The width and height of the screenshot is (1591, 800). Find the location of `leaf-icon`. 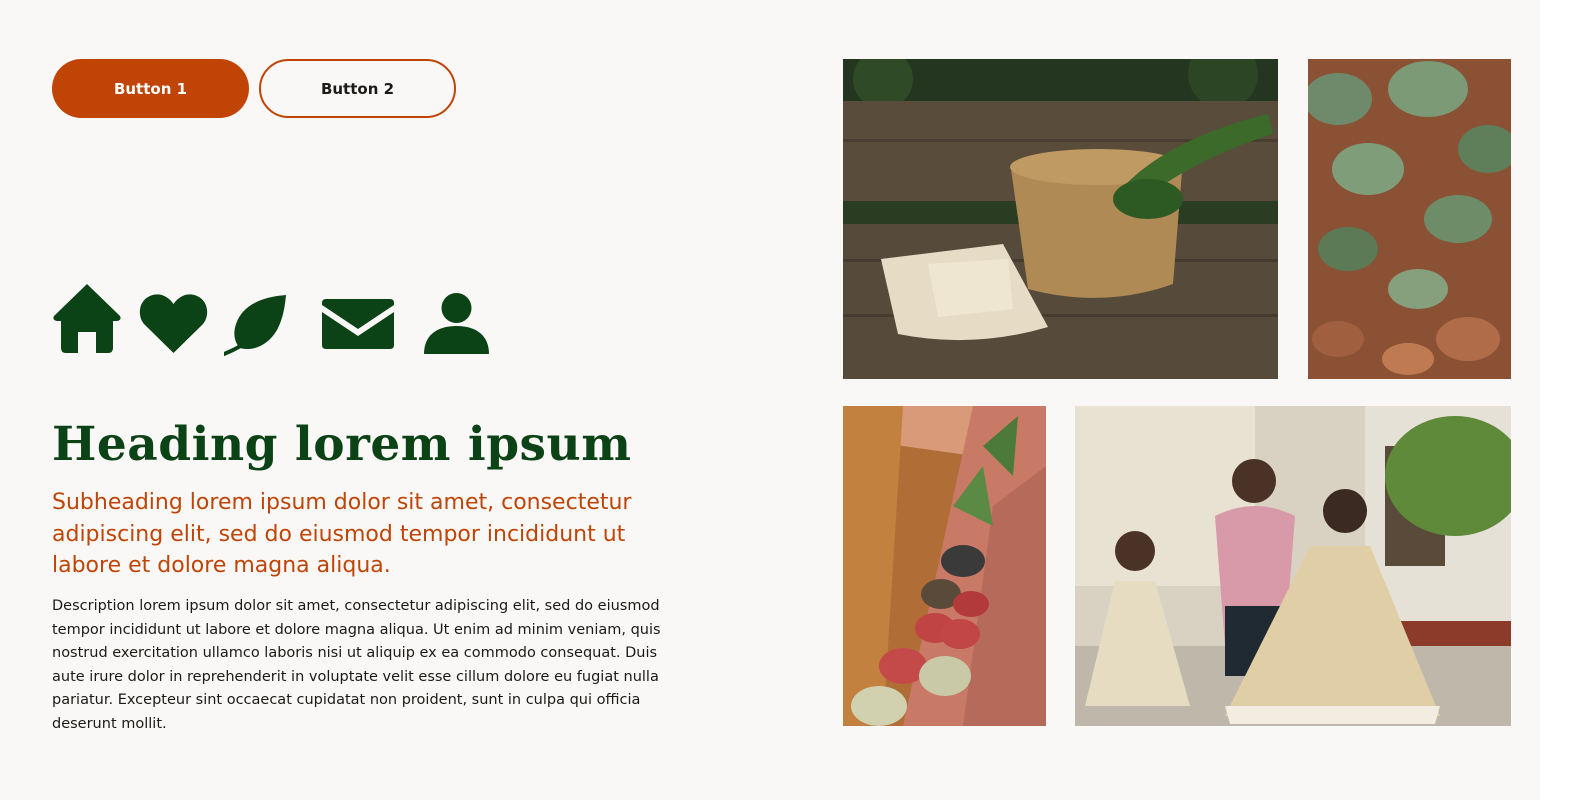

leaf-icon is located at coordinates (255, 325).